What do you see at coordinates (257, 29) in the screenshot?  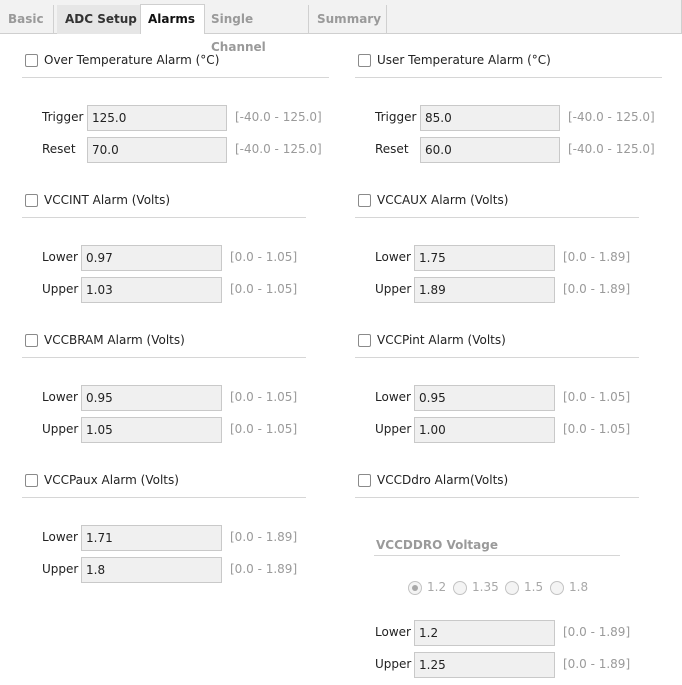 I see `tab-single-channel: Single Channel` at bounding box center [257, 29].